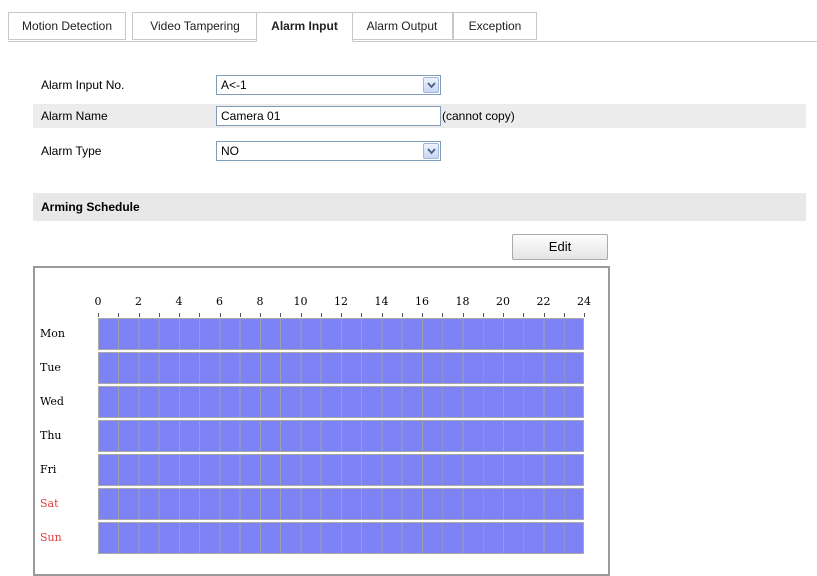 The width and height of the screenshot is (817, 576). Describe the element at coordinates (419, 207) in the screenshot. I see `arming-schedule-header: Arming Schedule` at that location.